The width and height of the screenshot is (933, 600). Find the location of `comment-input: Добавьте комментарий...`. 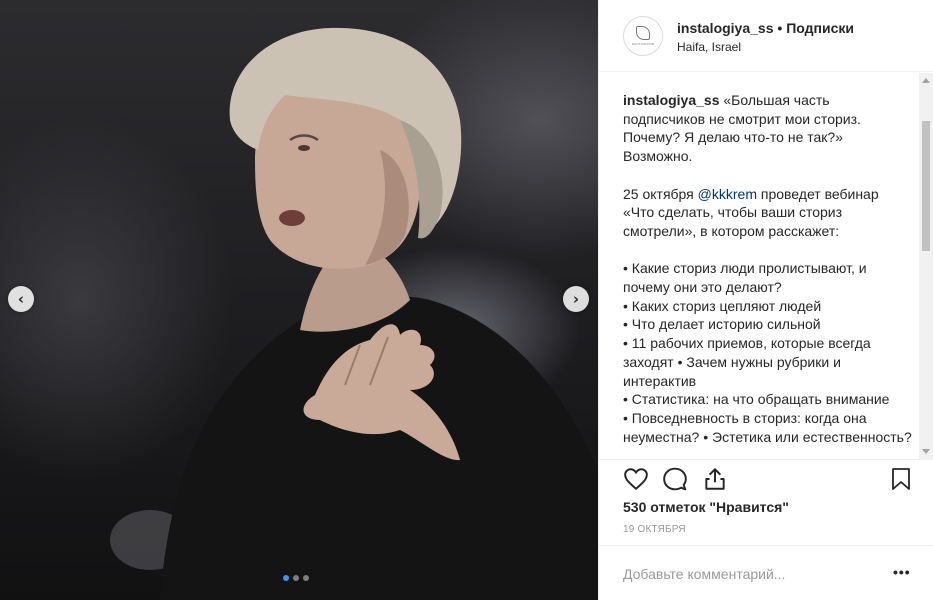

comment-input: Добавьте комментарий... is located at coordinates (704, 574).